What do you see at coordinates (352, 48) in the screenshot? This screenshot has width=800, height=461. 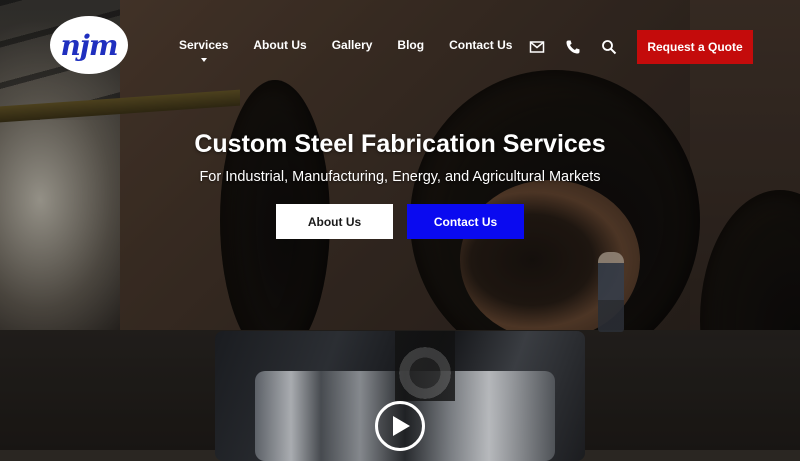 I see `nav-gallery: Gallery` at bounding box center [352, 48].